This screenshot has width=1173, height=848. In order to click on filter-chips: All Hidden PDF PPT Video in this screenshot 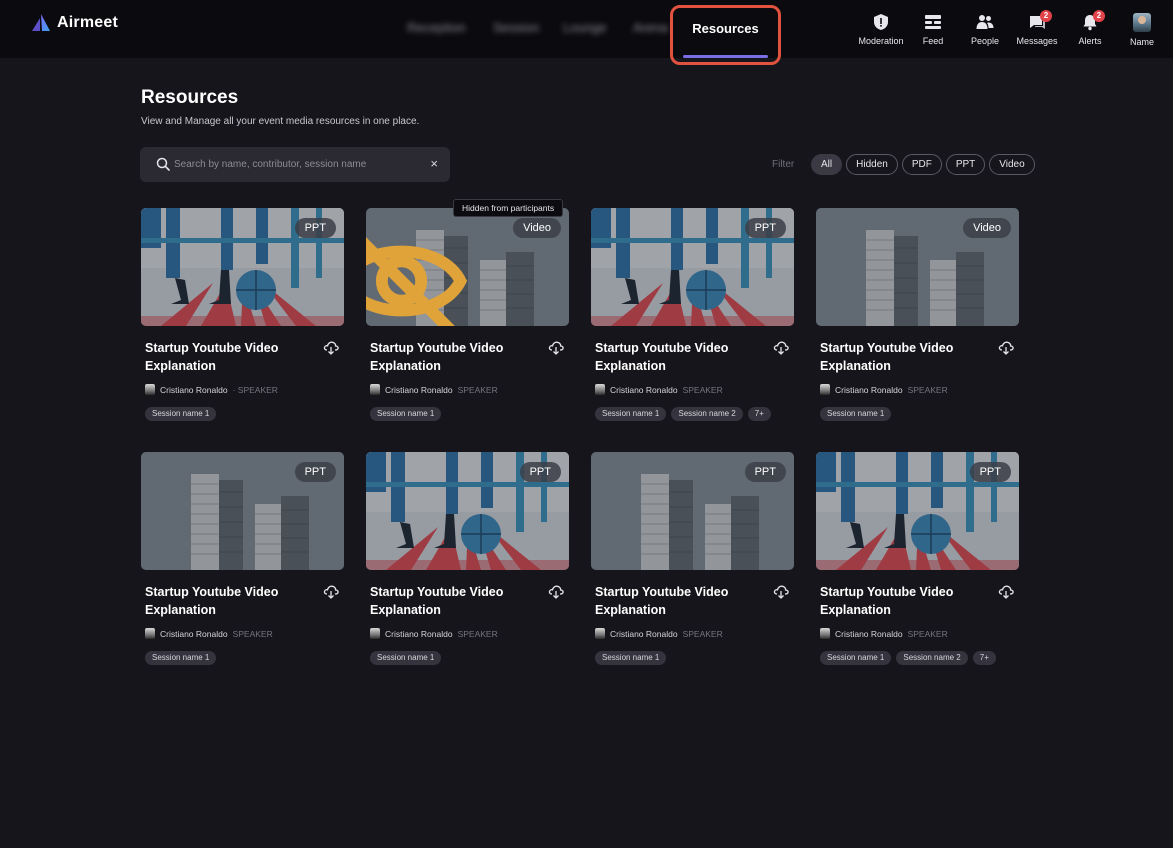, I will do `click(923, 164)`.